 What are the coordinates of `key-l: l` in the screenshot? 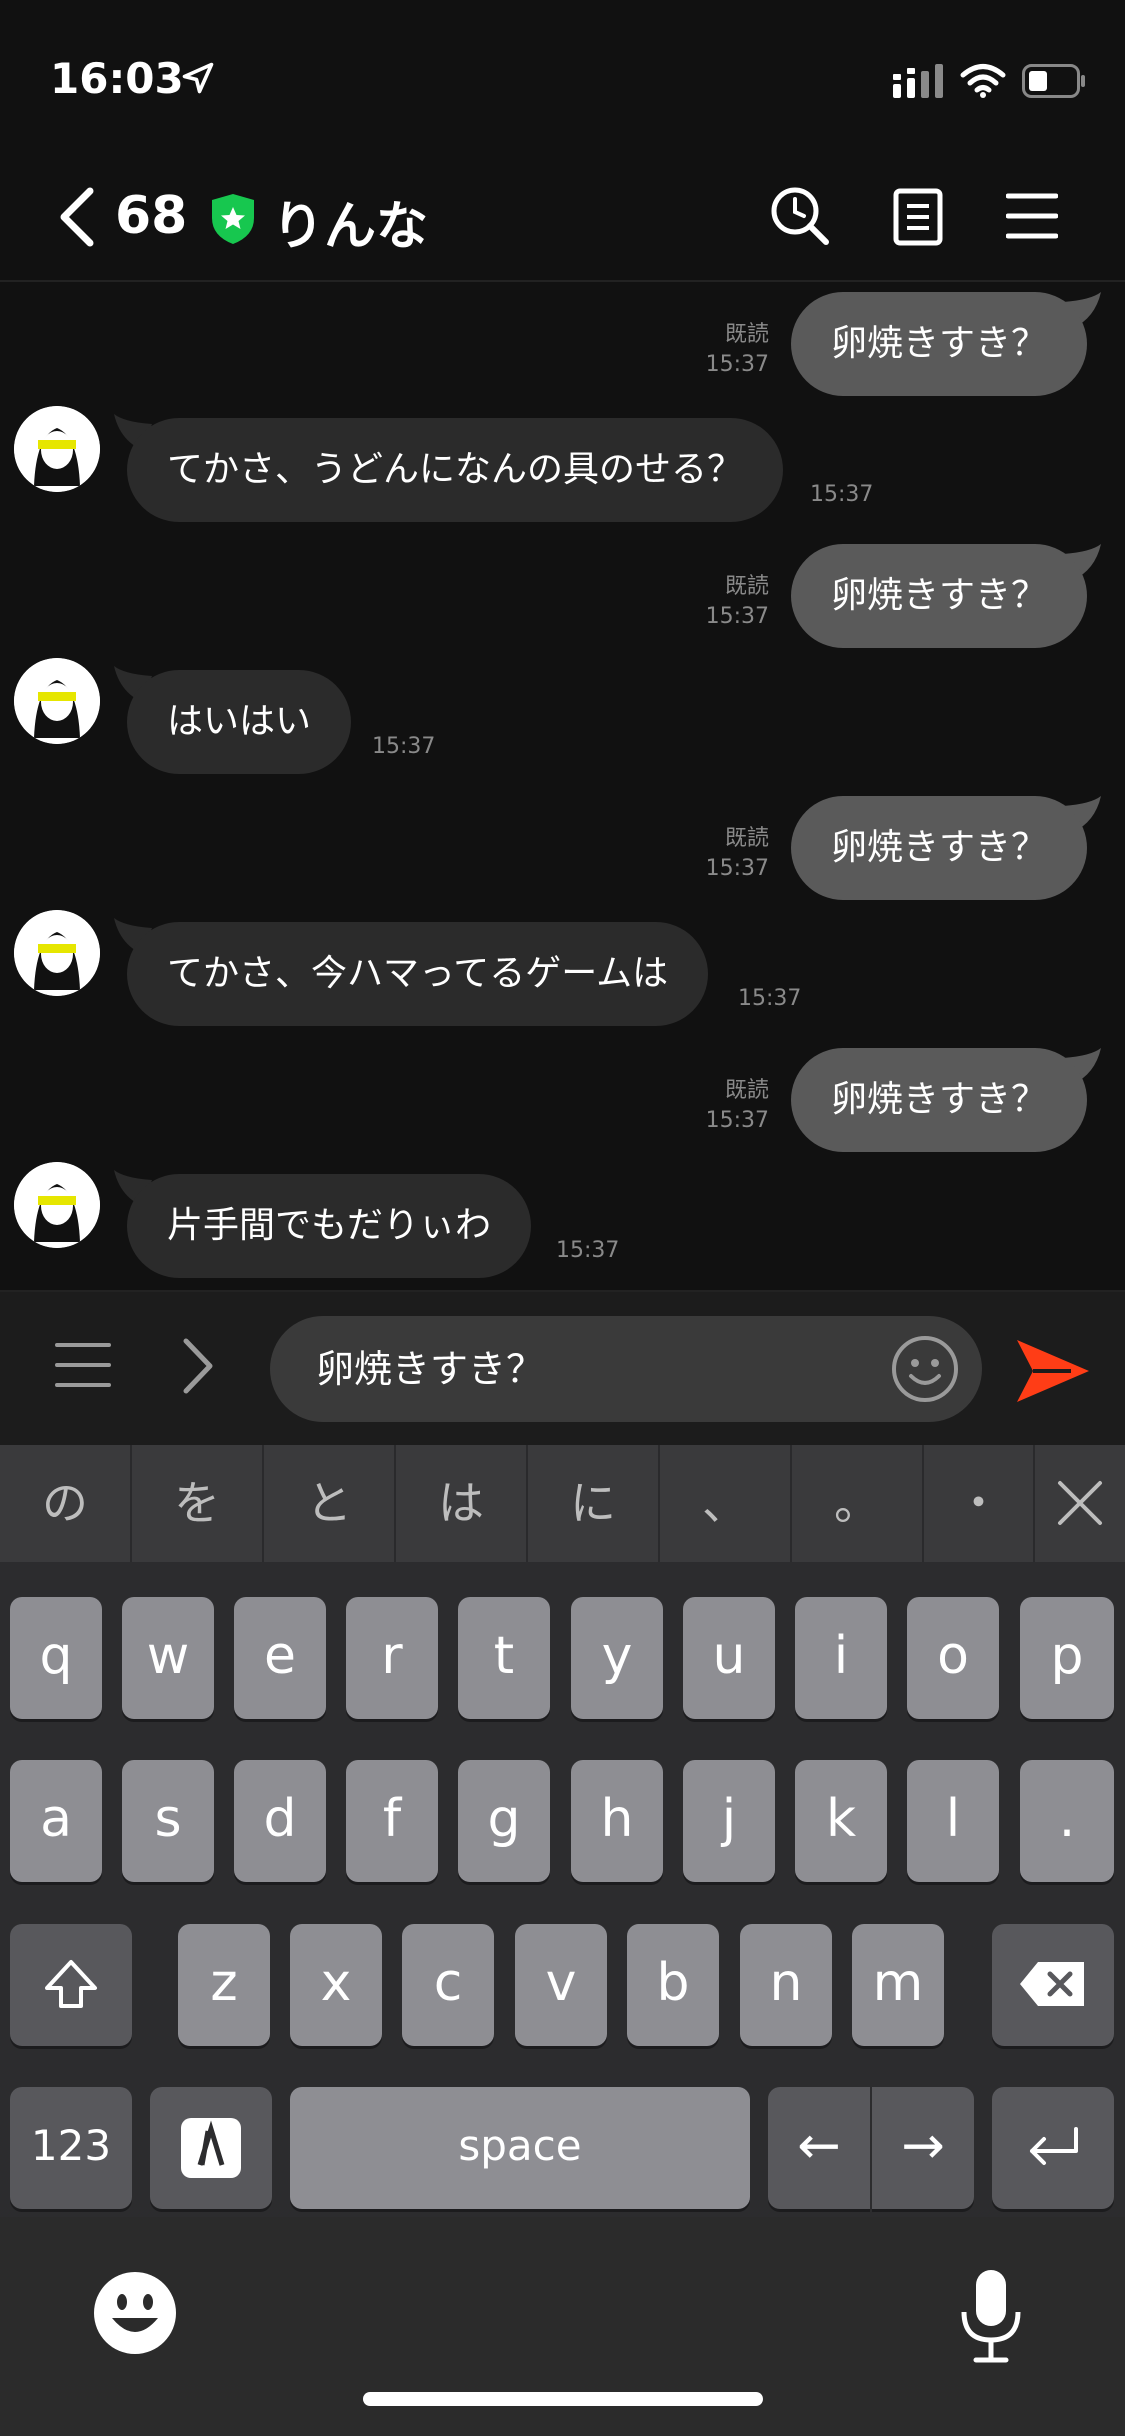 It's located at (953, 1821).